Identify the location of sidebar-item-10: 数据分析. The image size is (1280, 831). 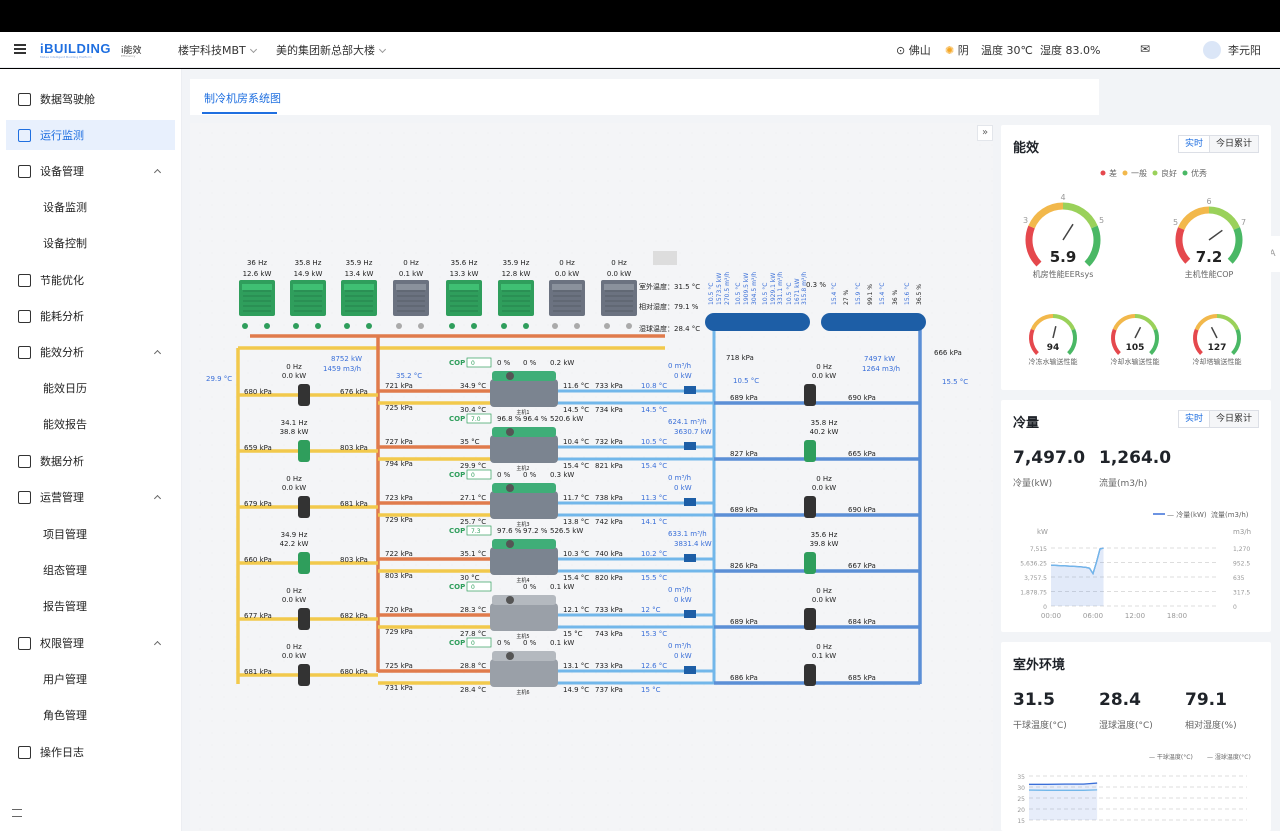
(90, 461).